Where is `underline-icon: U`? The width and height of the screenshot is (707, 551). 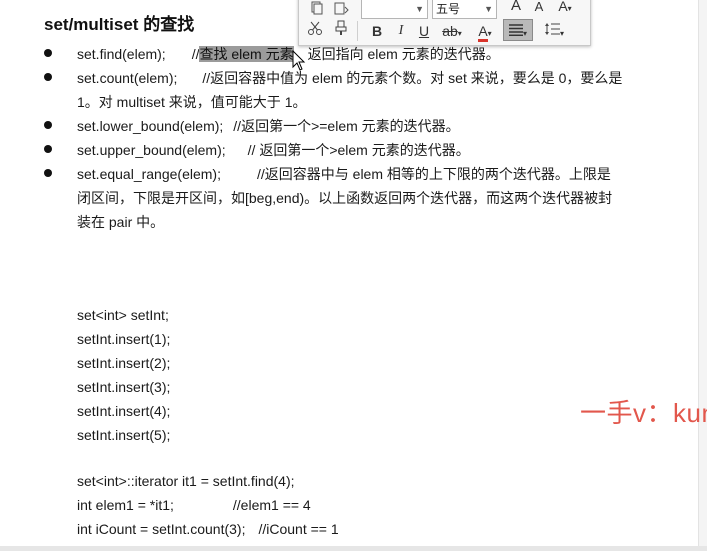
underline-icon: U is located at coordinates (424, 31).